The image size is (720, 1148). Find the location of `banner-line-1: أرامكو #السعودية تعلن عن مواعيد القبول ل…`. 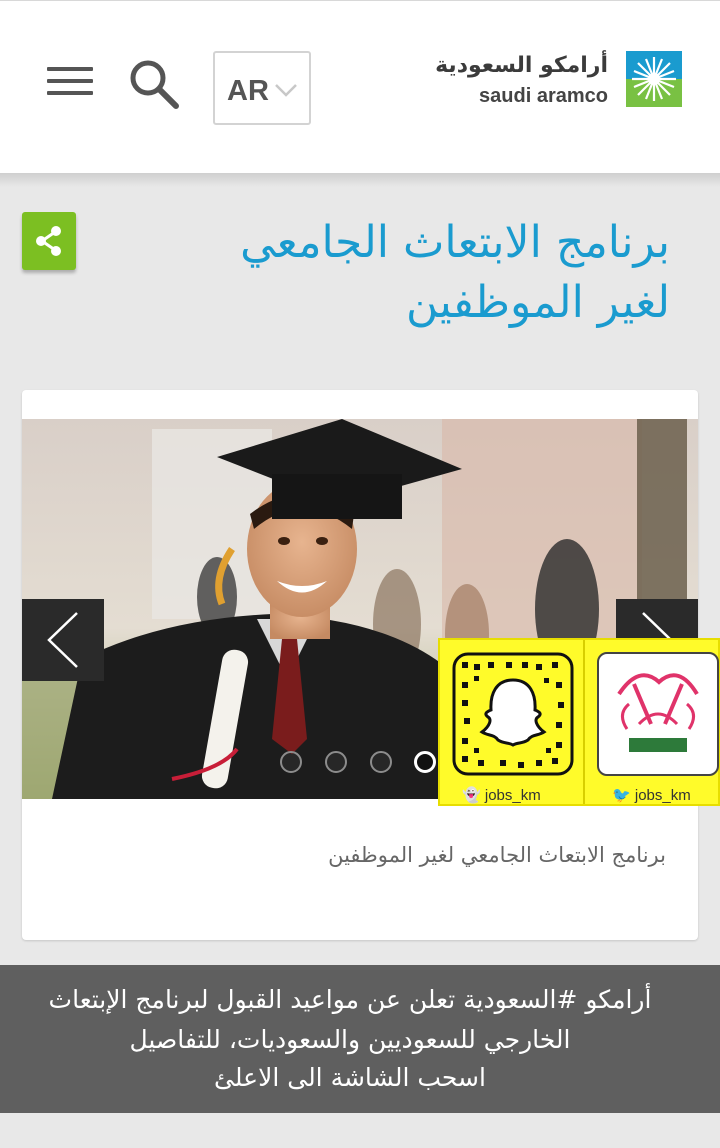

banner-line-1: أرامكو #السعودية تعلن عن مواعيد القبول ل… is located at coordinates (350, 999).